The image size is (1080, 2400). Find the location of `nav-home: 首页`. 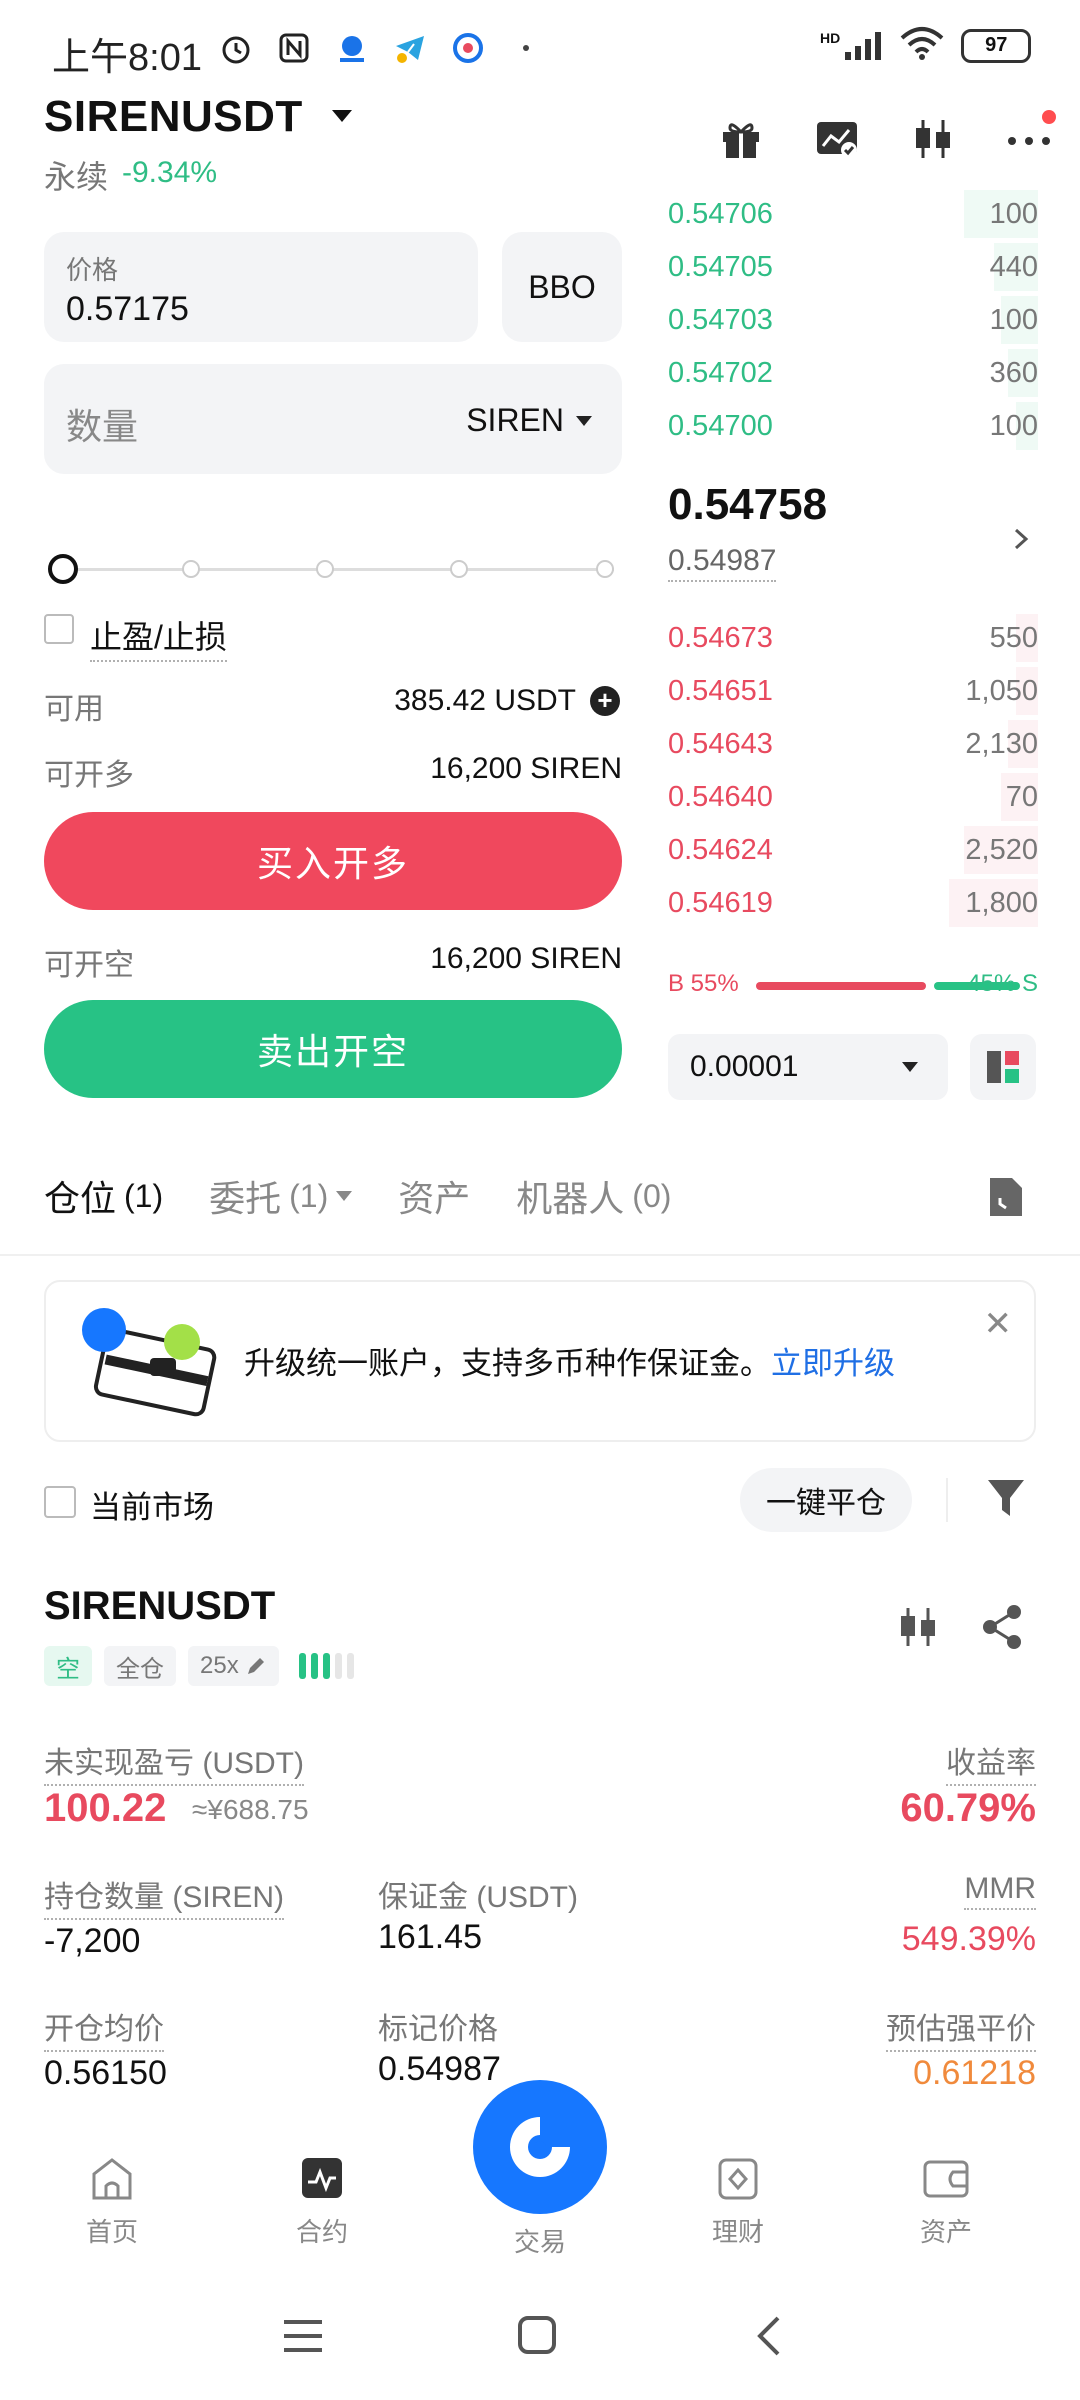

nav-home: 首页 is located at coordinates (112, 2202).